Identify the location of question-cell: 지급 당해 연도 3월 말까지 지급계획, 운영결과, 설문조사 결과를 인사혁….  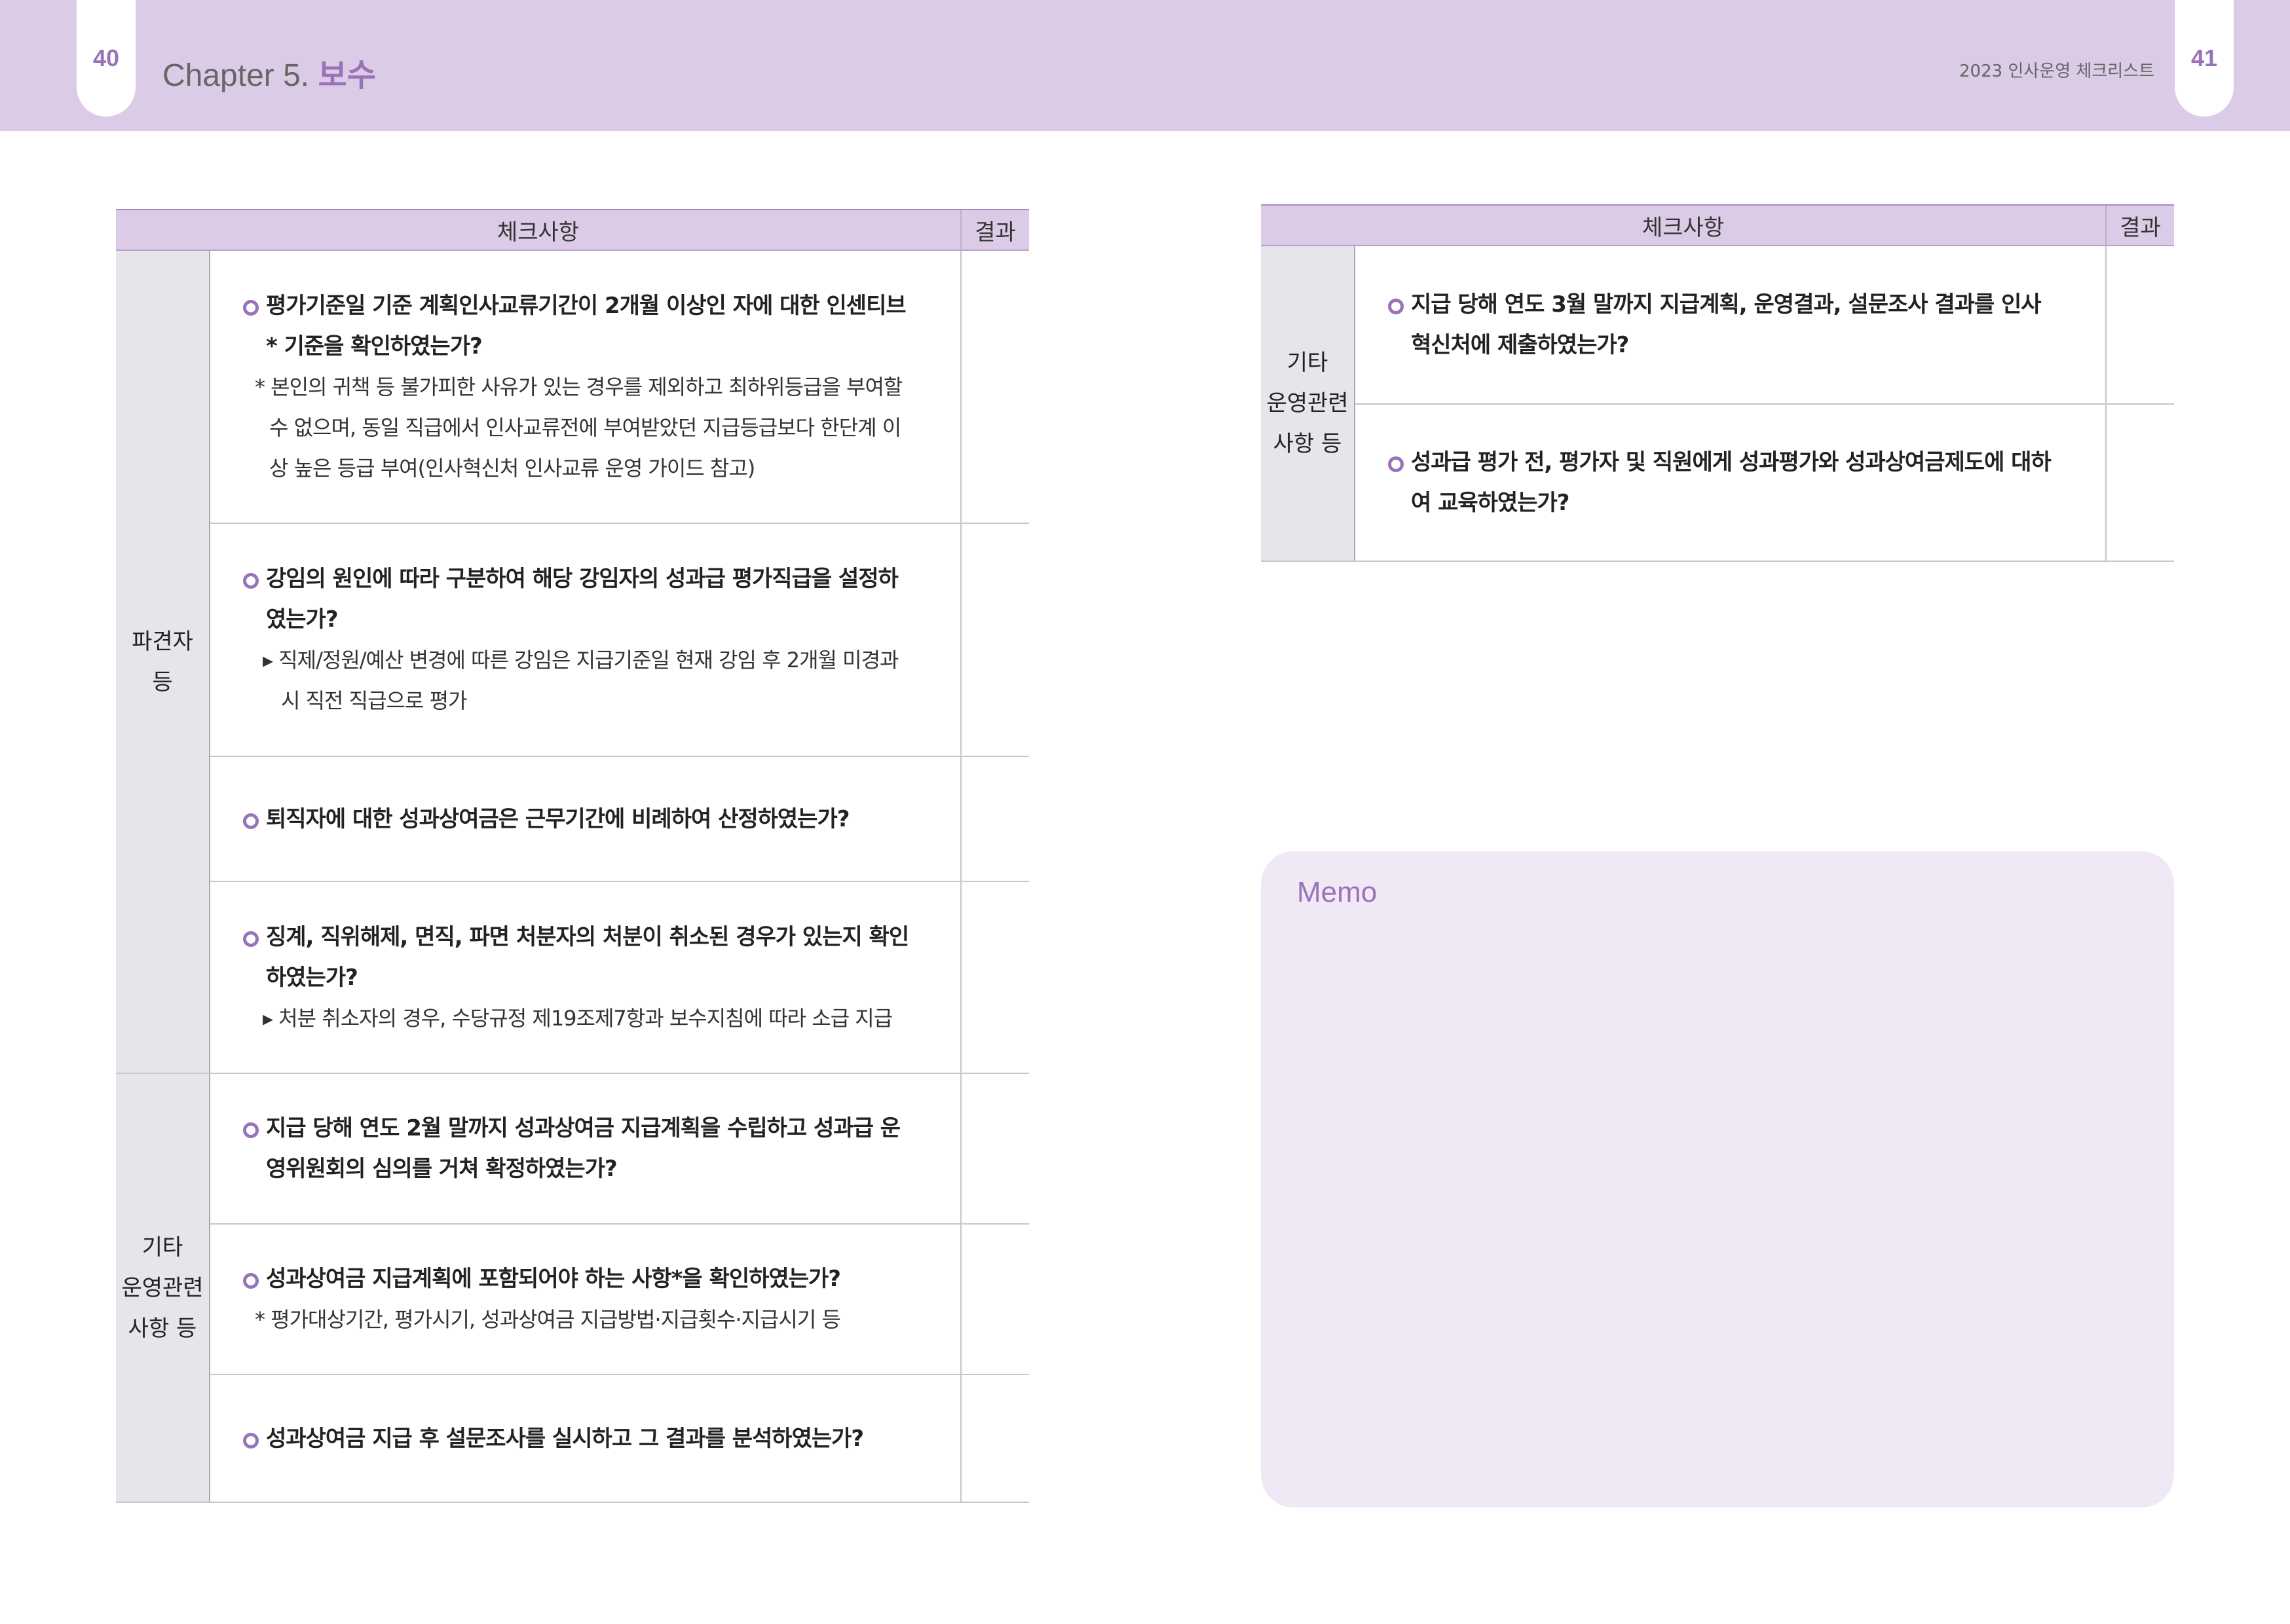
(1731, 325).